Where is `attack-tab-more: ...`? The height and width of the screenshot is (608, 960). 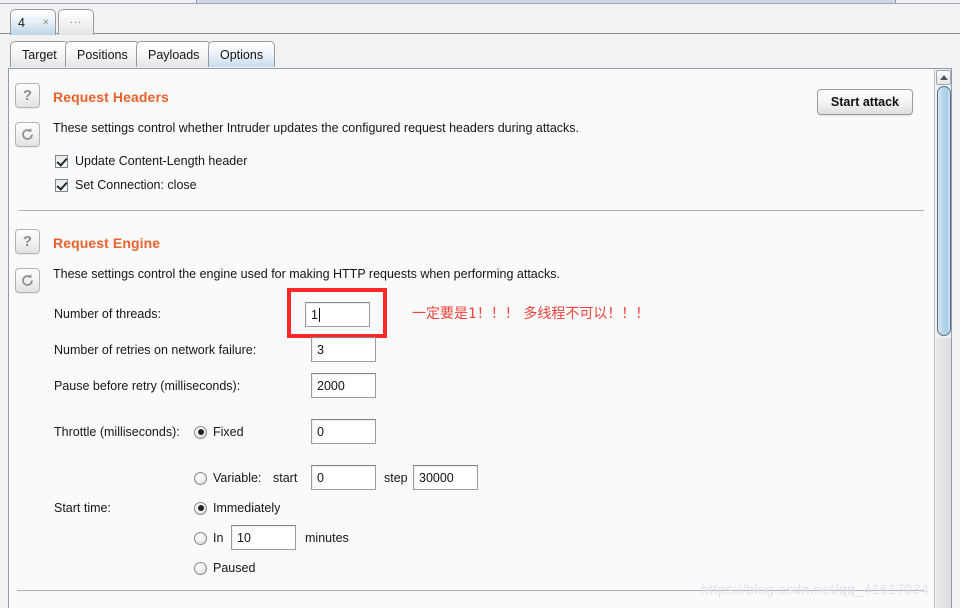
attack-tab-more: ... is located at coordinates (76, 22).